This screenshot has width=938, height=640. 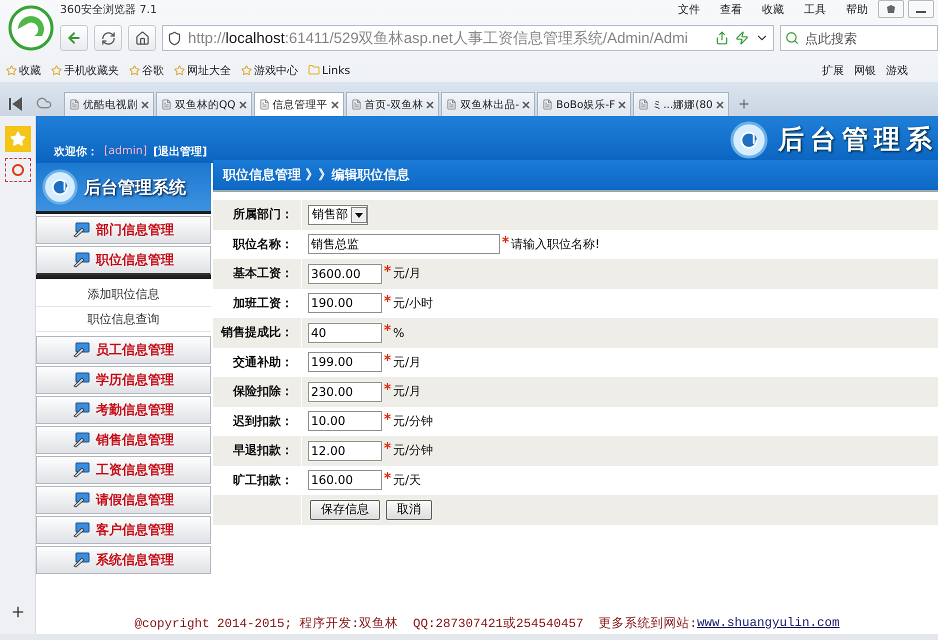 I want to click on back-icon, so click(x=74, y=38).